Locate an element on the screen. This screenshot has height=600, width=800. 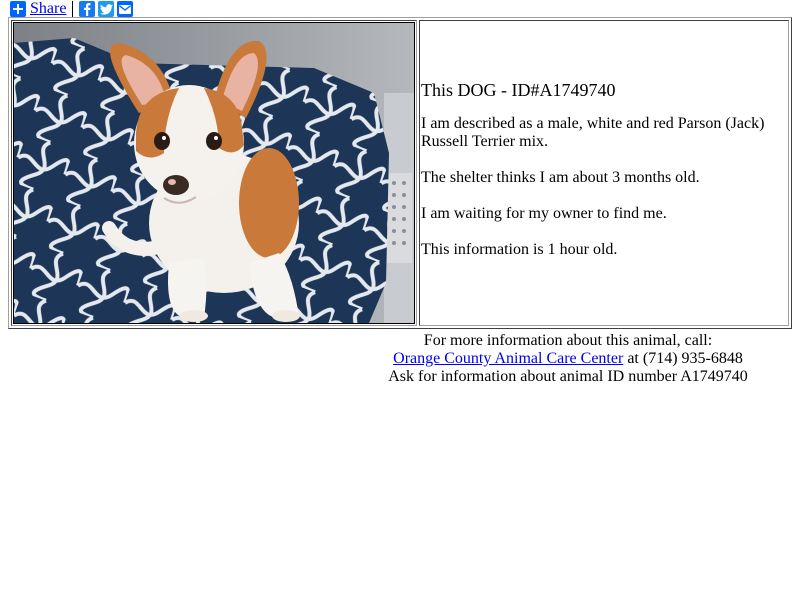
facebook-icon is located at coordinates (87, 9).